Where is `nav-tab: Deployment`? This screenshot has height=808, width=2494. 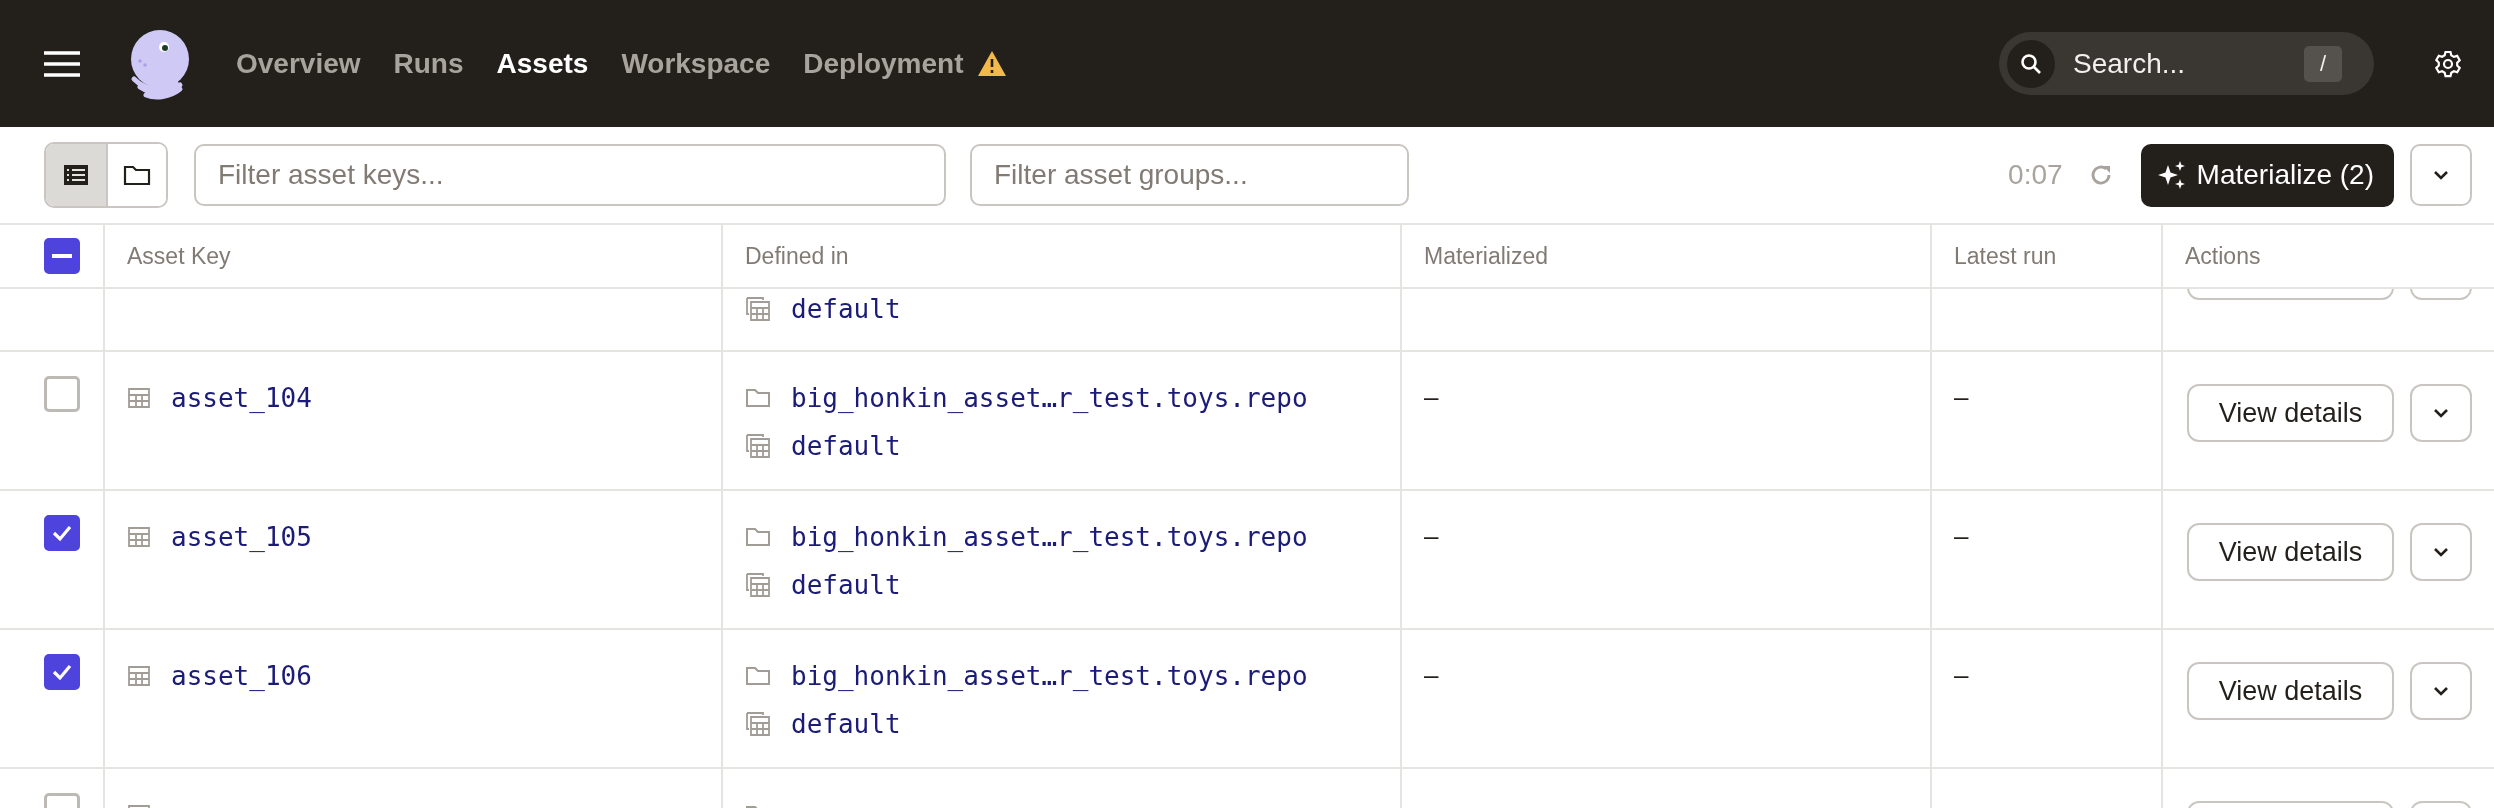
nav-tab: Deployment is located at coordinates (904, 63).